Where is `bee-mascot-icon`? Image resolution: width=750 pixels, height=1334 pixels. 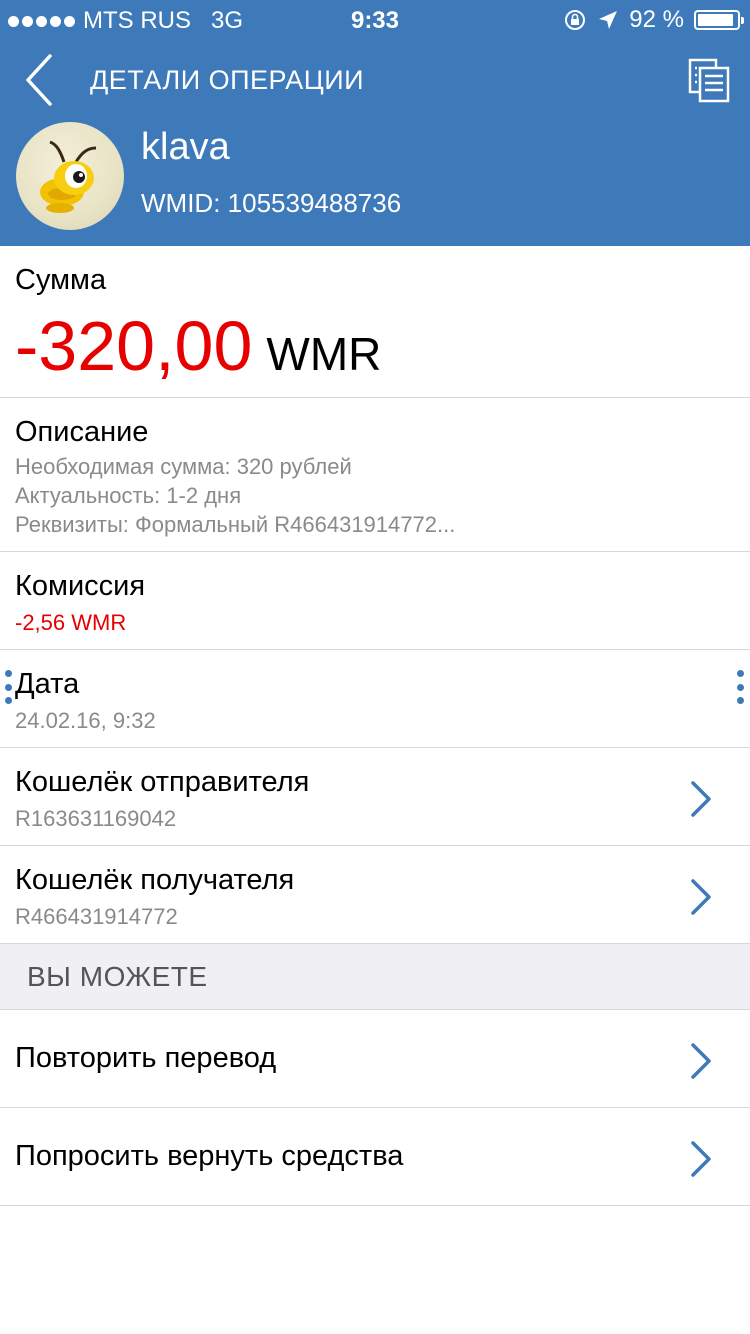
bee-mascot-icon is located at coordinates (68, 176).